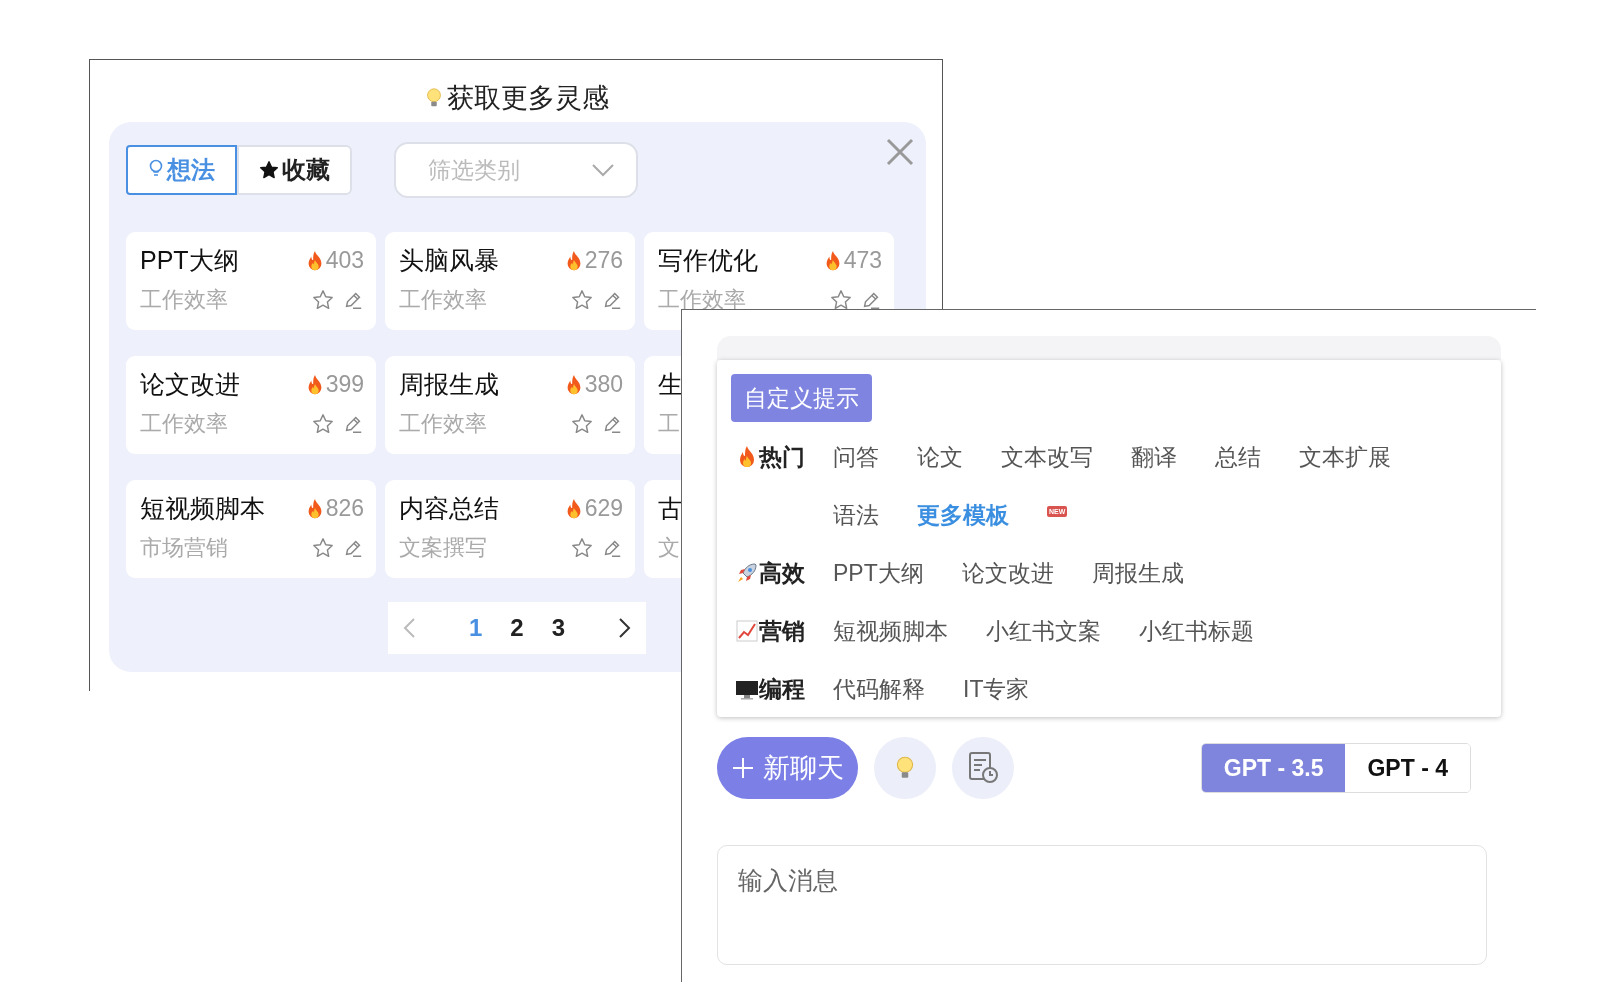 This screenshot has width=1600, height=982. I want to click on template-item: 论文改进, so click(1007, 573).